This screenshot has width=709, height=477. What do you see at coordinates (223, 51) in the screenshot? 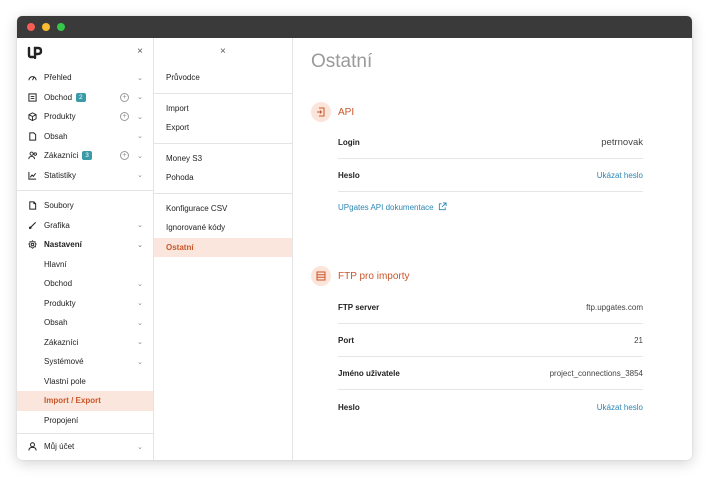
I see `submenu-close-icon: ×` at bounding box center [223, 51].